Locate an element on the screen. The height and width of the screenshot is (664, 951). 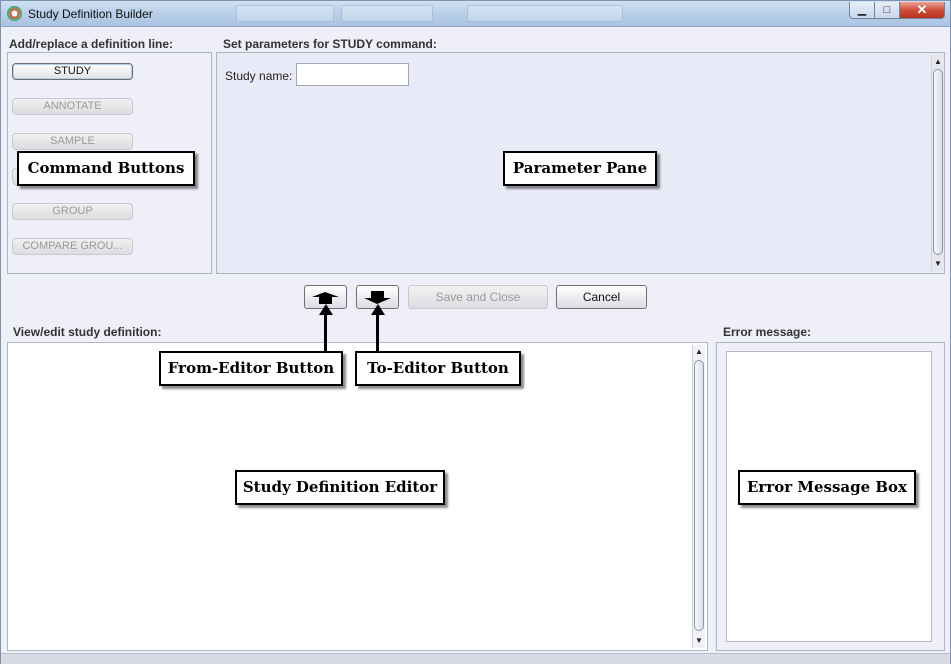
save-and-close-button: Save and Close is located at coordinates (478, 297).